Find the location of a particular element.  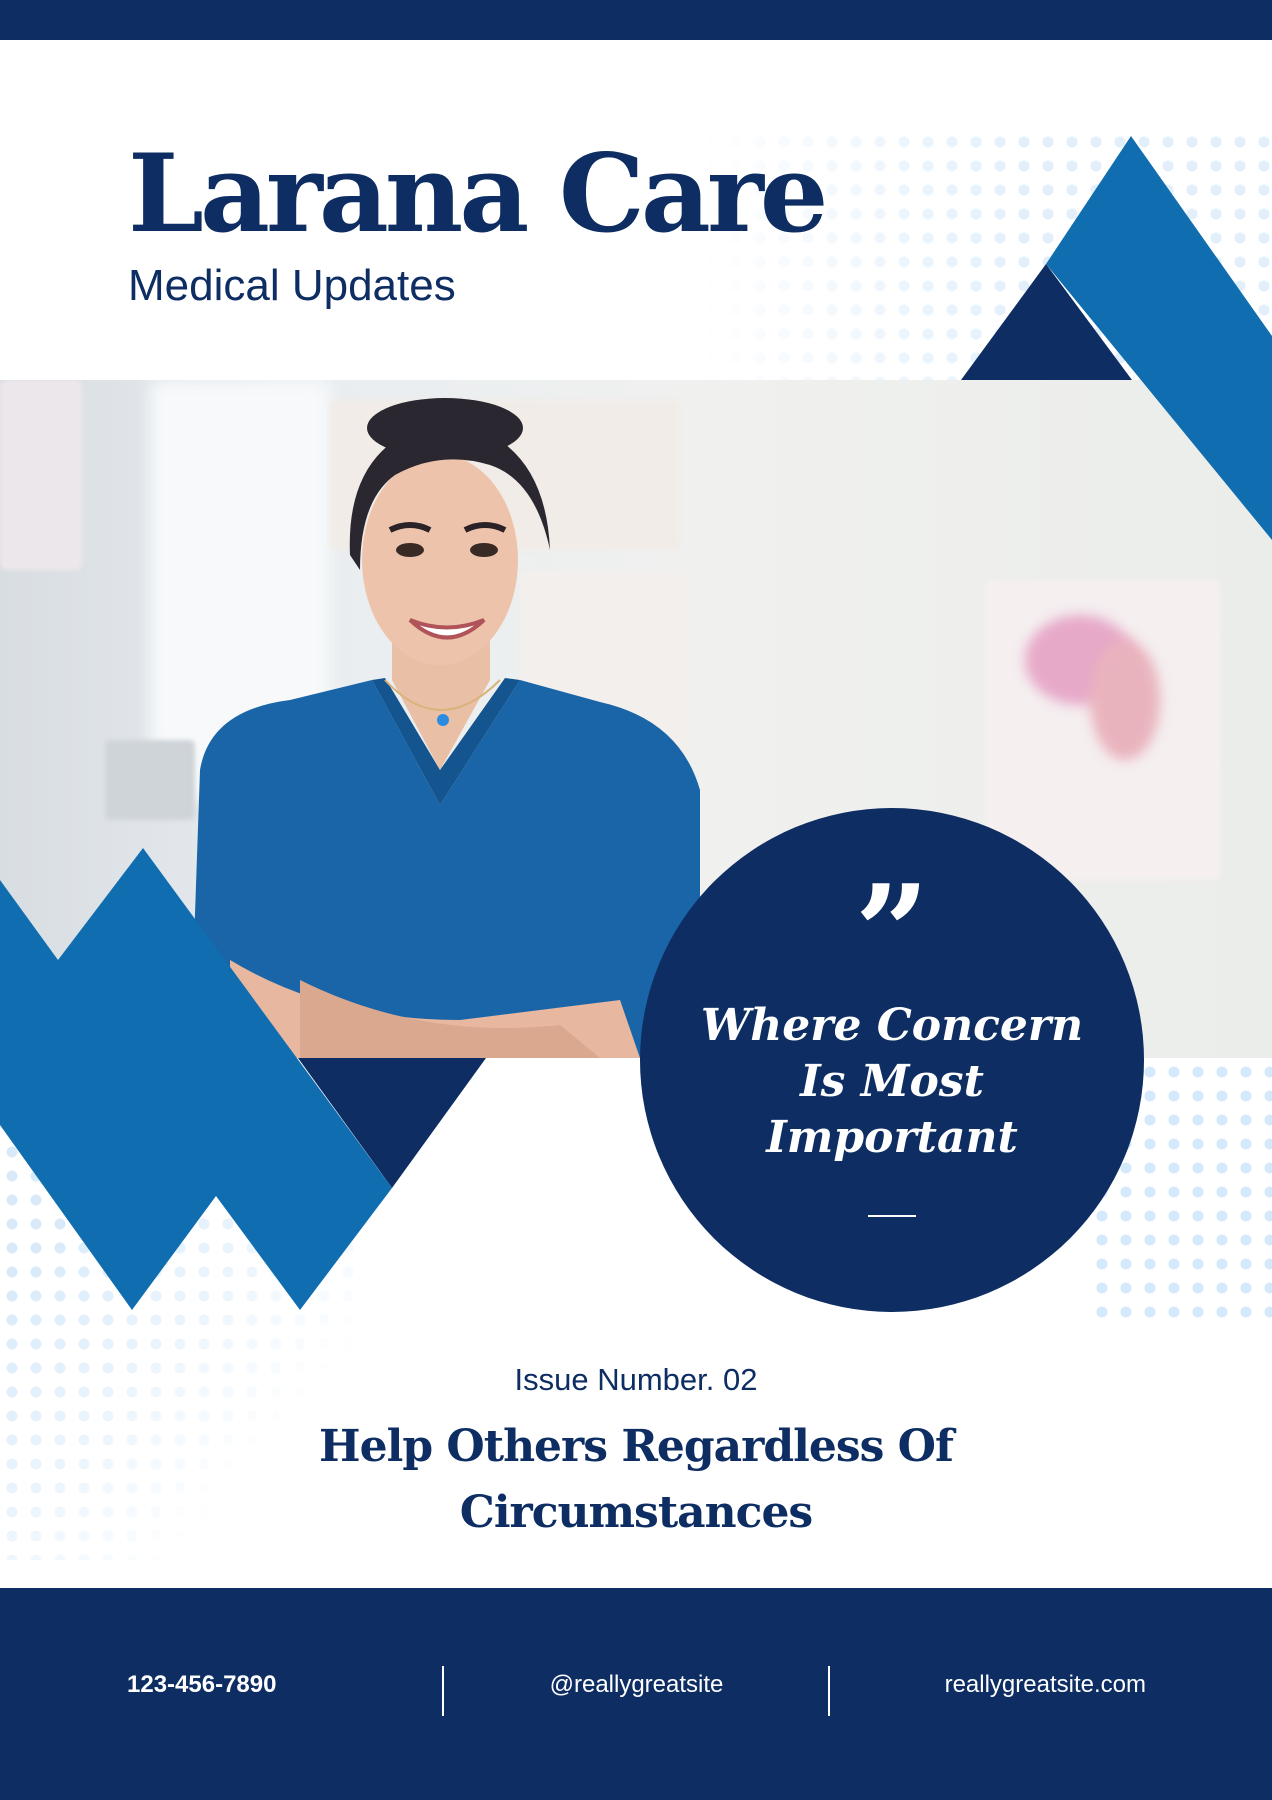

footer-social-handle: @reallygreatsite is located at coordinates (636, 1684).